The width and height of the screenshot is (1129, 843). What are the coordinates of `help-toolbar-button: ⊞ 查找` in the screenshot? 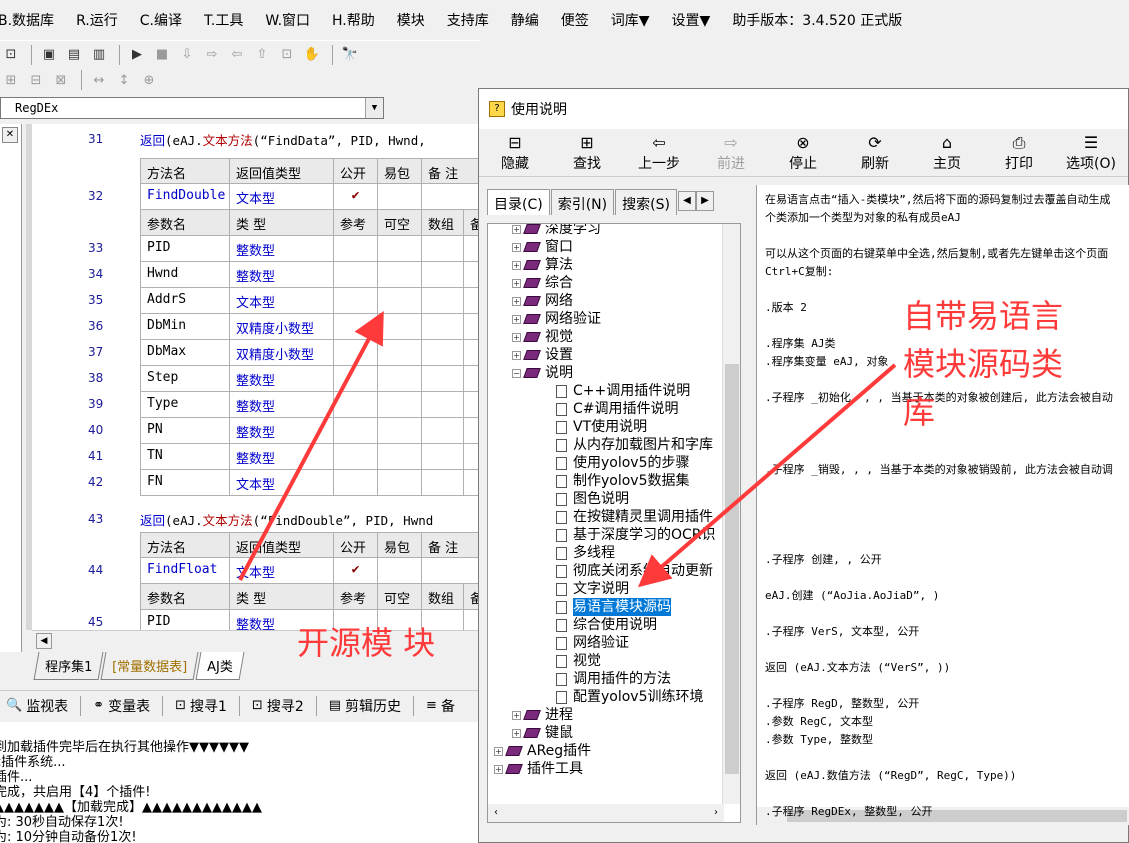 It's located at (587, 153).